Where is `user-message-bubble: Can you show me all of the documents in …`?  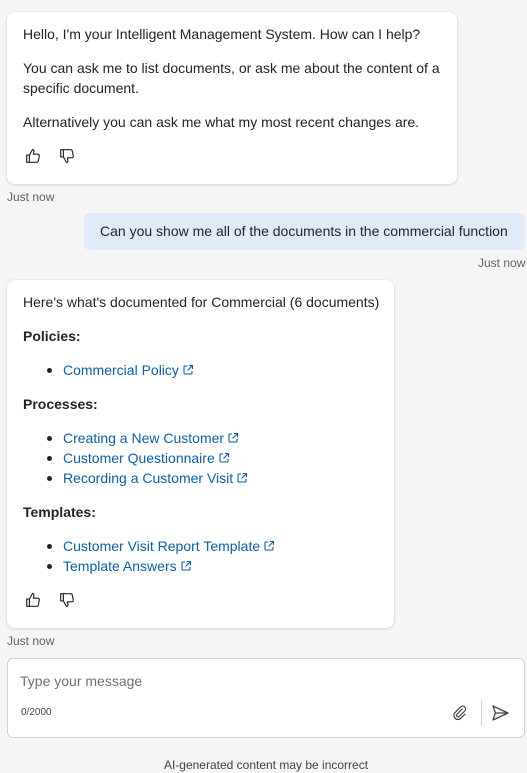
user-message-bubble: Can you show me all of the documents in … is located at coordinates (304, 231).